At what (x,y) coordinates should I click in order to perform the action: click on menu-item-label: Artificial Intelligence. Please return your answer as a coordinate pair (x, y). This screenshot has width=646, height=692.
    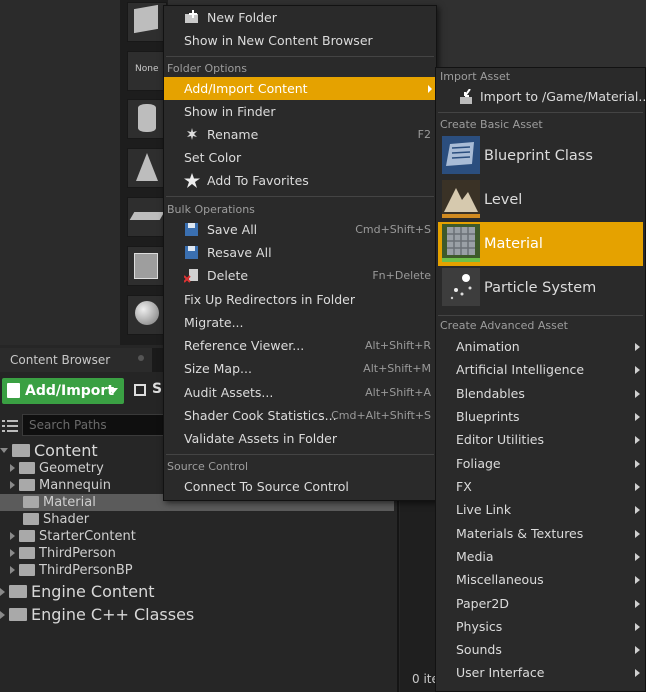
    Looking at the image, I should click on (520, 369).